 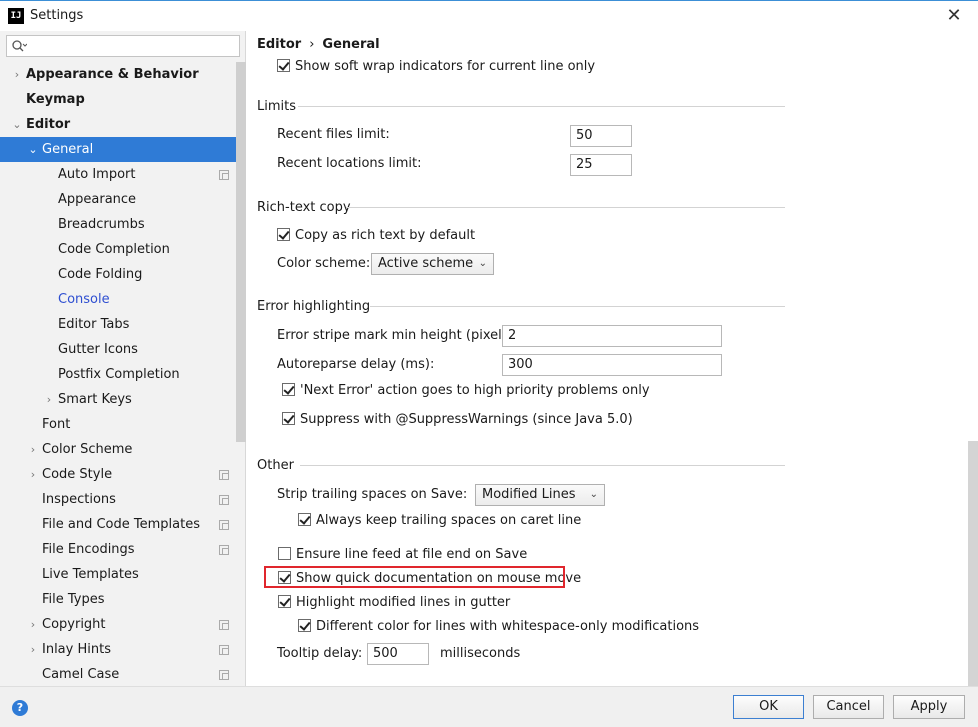 What do you see at coordinates (288, 418) in the screenshot?
I see `suppress-warnings-checkbox` at bounding box center [288, 418].